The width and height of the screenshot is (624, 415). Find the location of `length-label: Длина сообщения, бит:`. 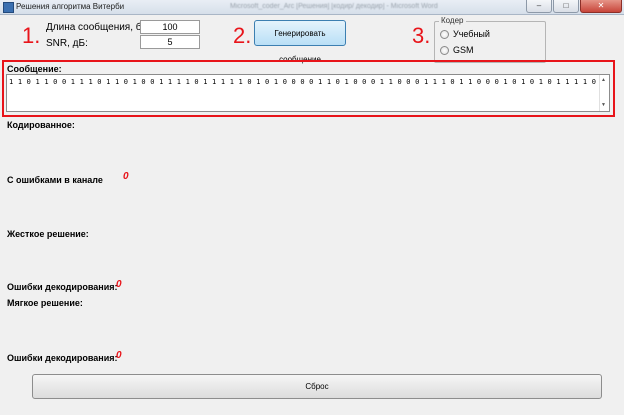

length-label: Длина сообщения, бит: is located at coordinates (100, 27).